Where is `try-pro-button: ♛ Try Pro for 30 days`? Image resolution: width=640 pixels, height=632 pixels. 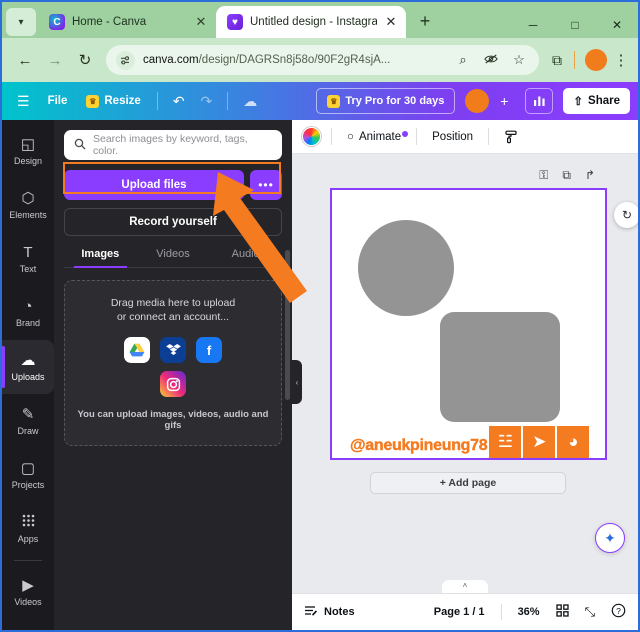
try-pro-button: ♛ Try Pro for 30 days is located at coordinates (386, 101).